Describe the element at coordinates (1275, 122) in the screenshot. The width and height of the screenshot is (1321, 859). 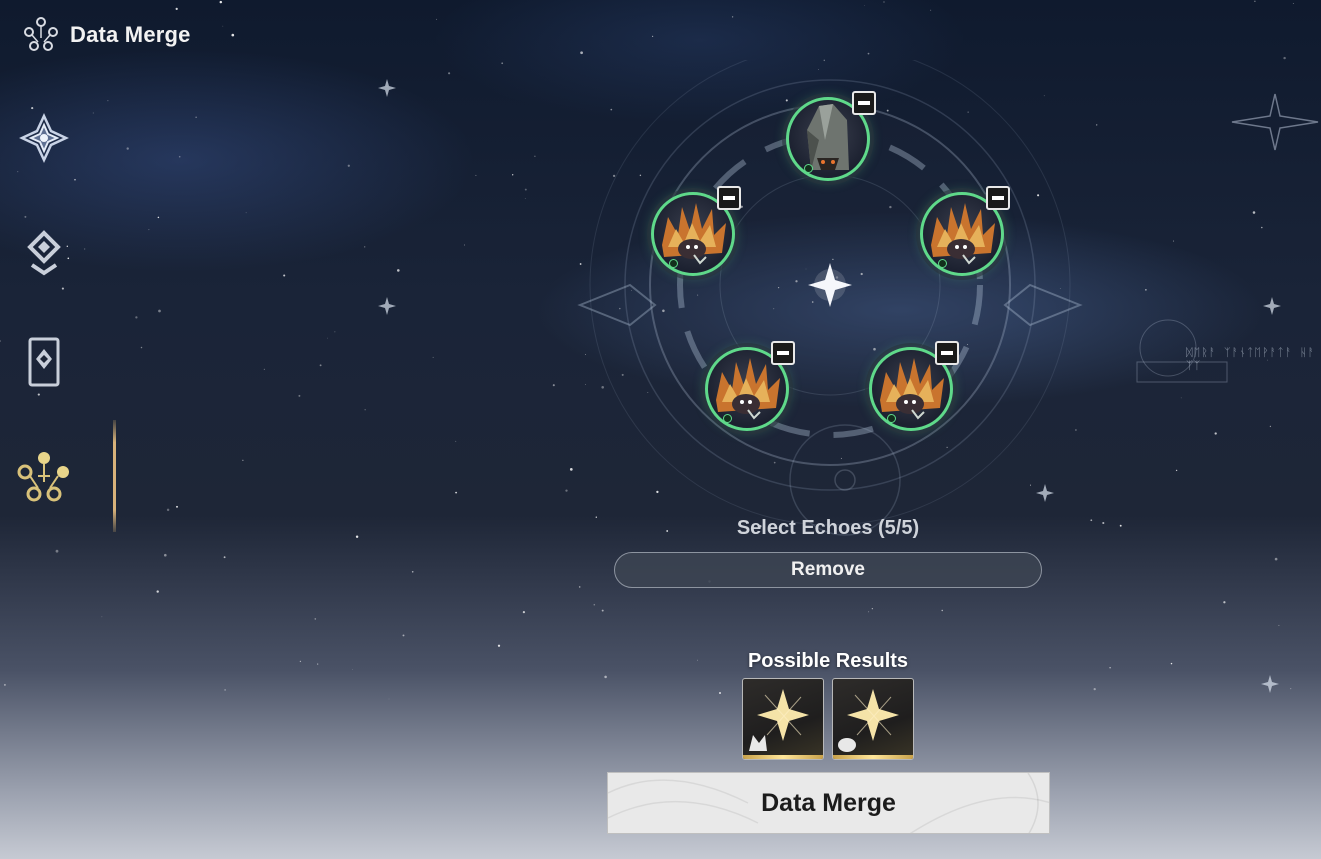
I see `sparkle-decoration-icon` at that location.